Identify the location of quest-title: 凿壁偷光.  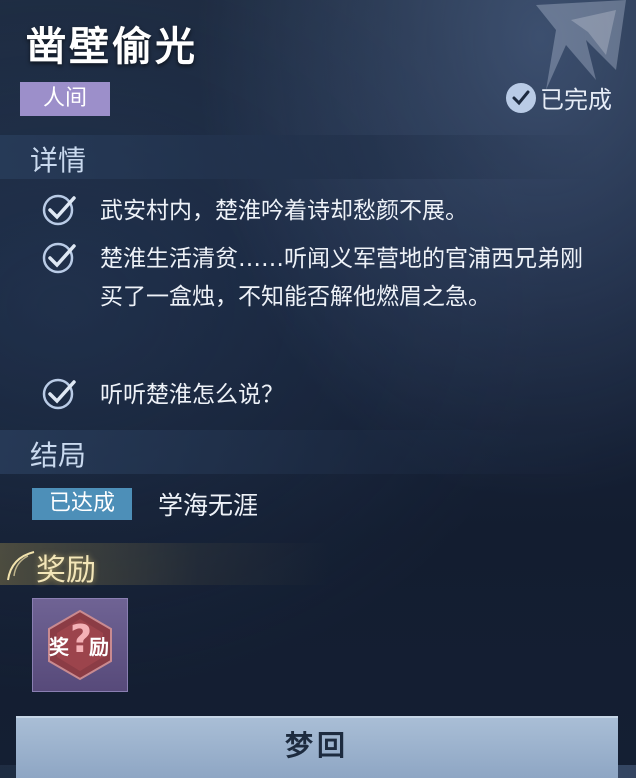
(112, 47).